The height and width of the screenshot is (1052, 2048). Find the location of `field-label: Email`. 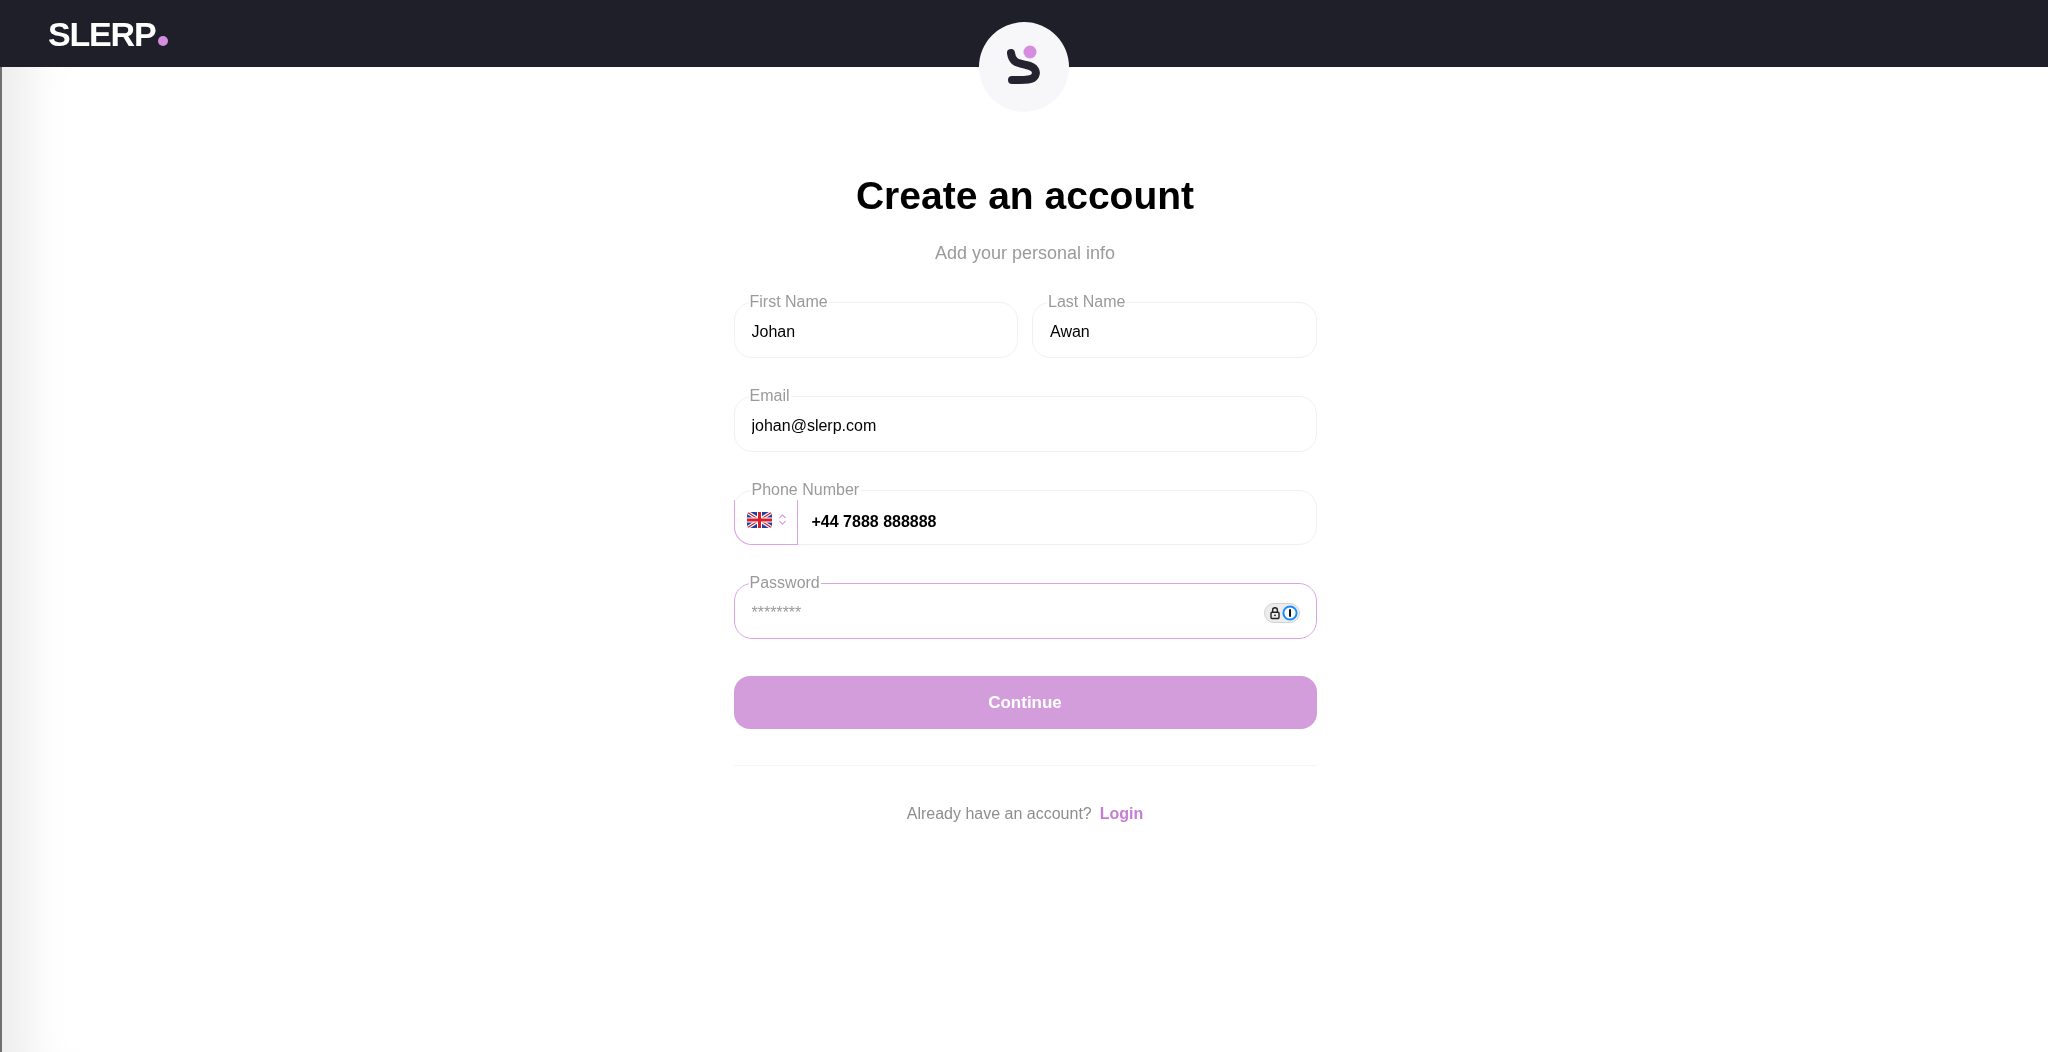

field-label: Email is located at coordinates (769, 396).